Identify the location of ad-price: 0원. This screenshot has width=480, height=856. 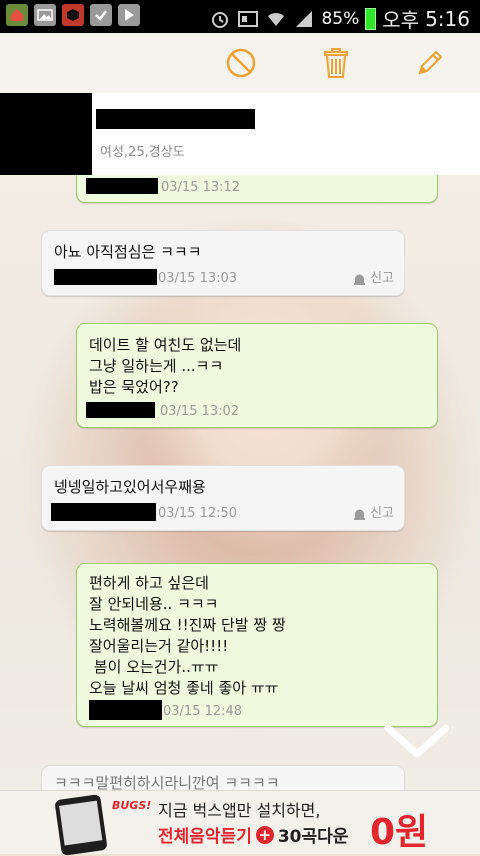
(399, 832).